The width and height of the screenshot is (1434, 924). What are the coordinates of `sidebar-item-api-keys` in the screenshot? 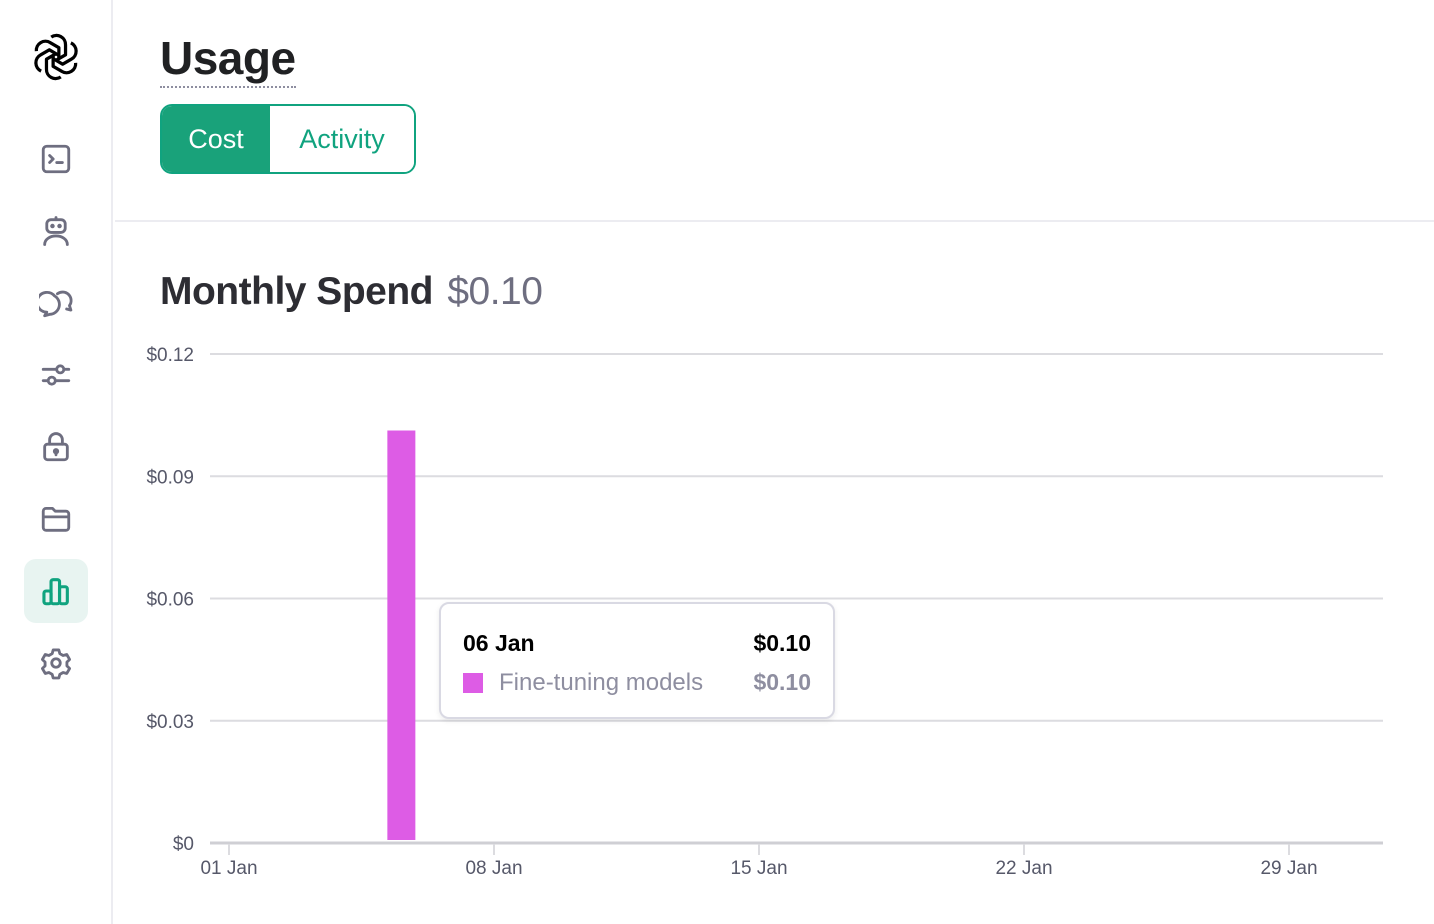 It's located at (56, 447).